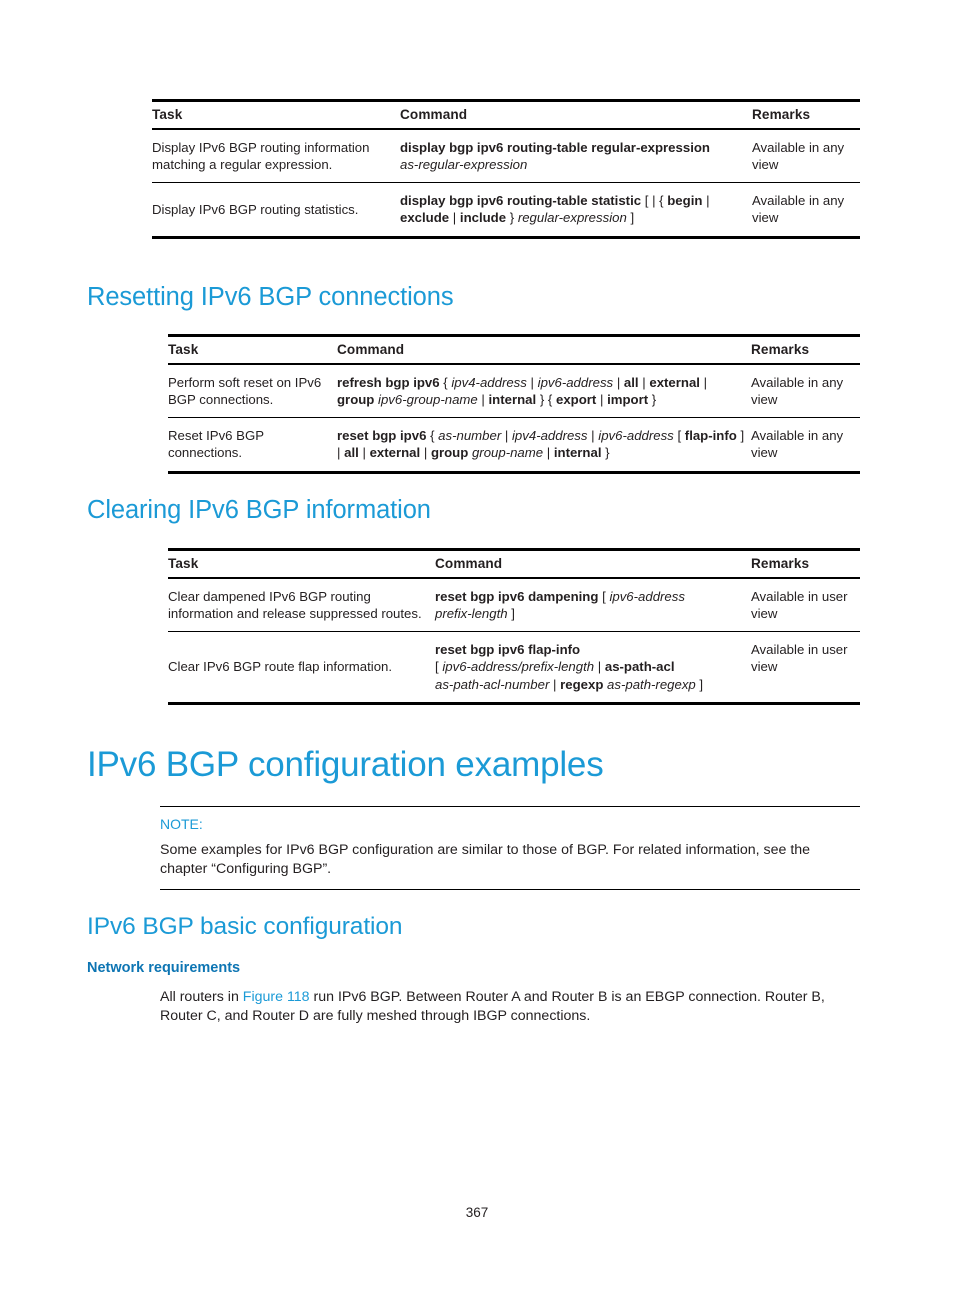 This screenshot has height=1296, width=954. Describe the element at coordinates (492, 684) in the screenshot. I see `command-parameter: as-path-acl-number` at that location.